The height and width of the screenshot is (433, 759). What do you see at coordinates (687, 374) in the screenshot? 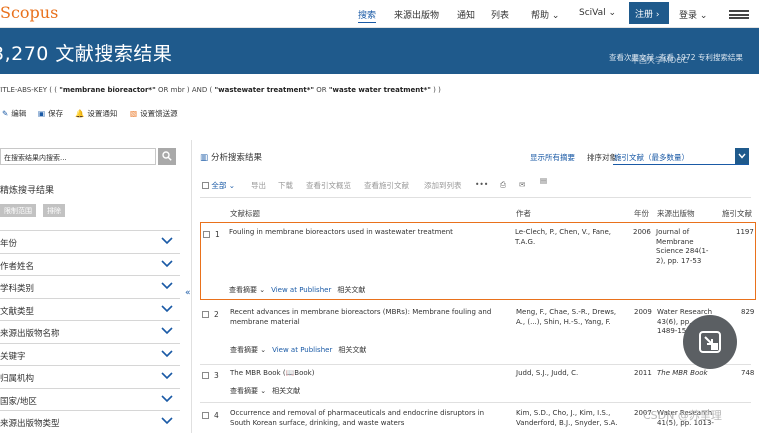
I see `doc-source: The MBR Book` at bounding box center [687, 374].